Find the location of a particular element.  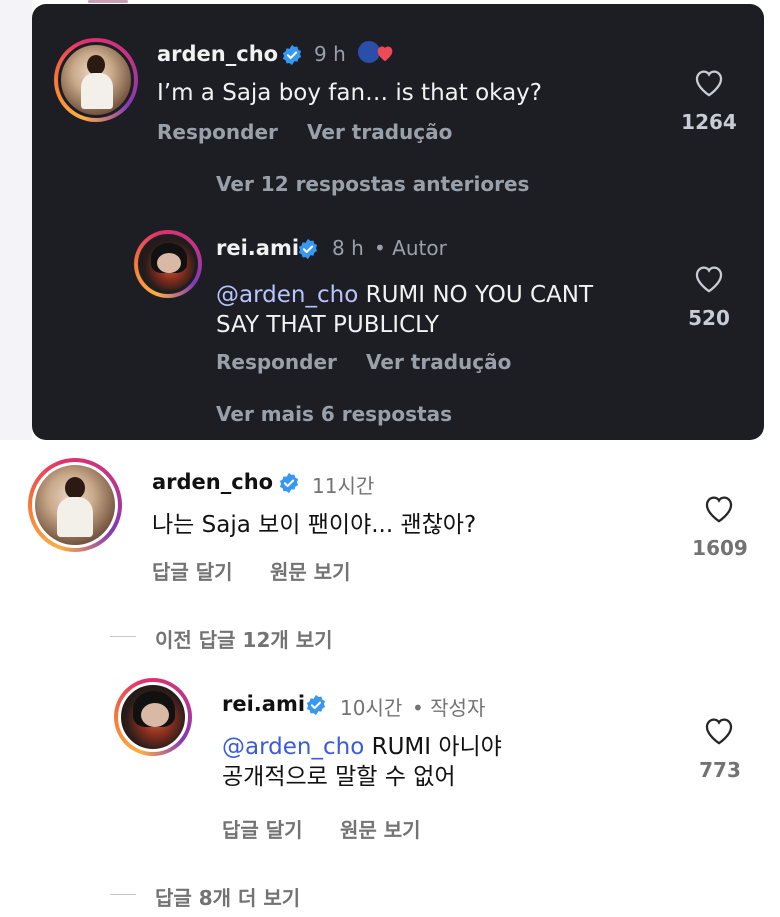

scroll-indicator is located at coordinates (108, 1).